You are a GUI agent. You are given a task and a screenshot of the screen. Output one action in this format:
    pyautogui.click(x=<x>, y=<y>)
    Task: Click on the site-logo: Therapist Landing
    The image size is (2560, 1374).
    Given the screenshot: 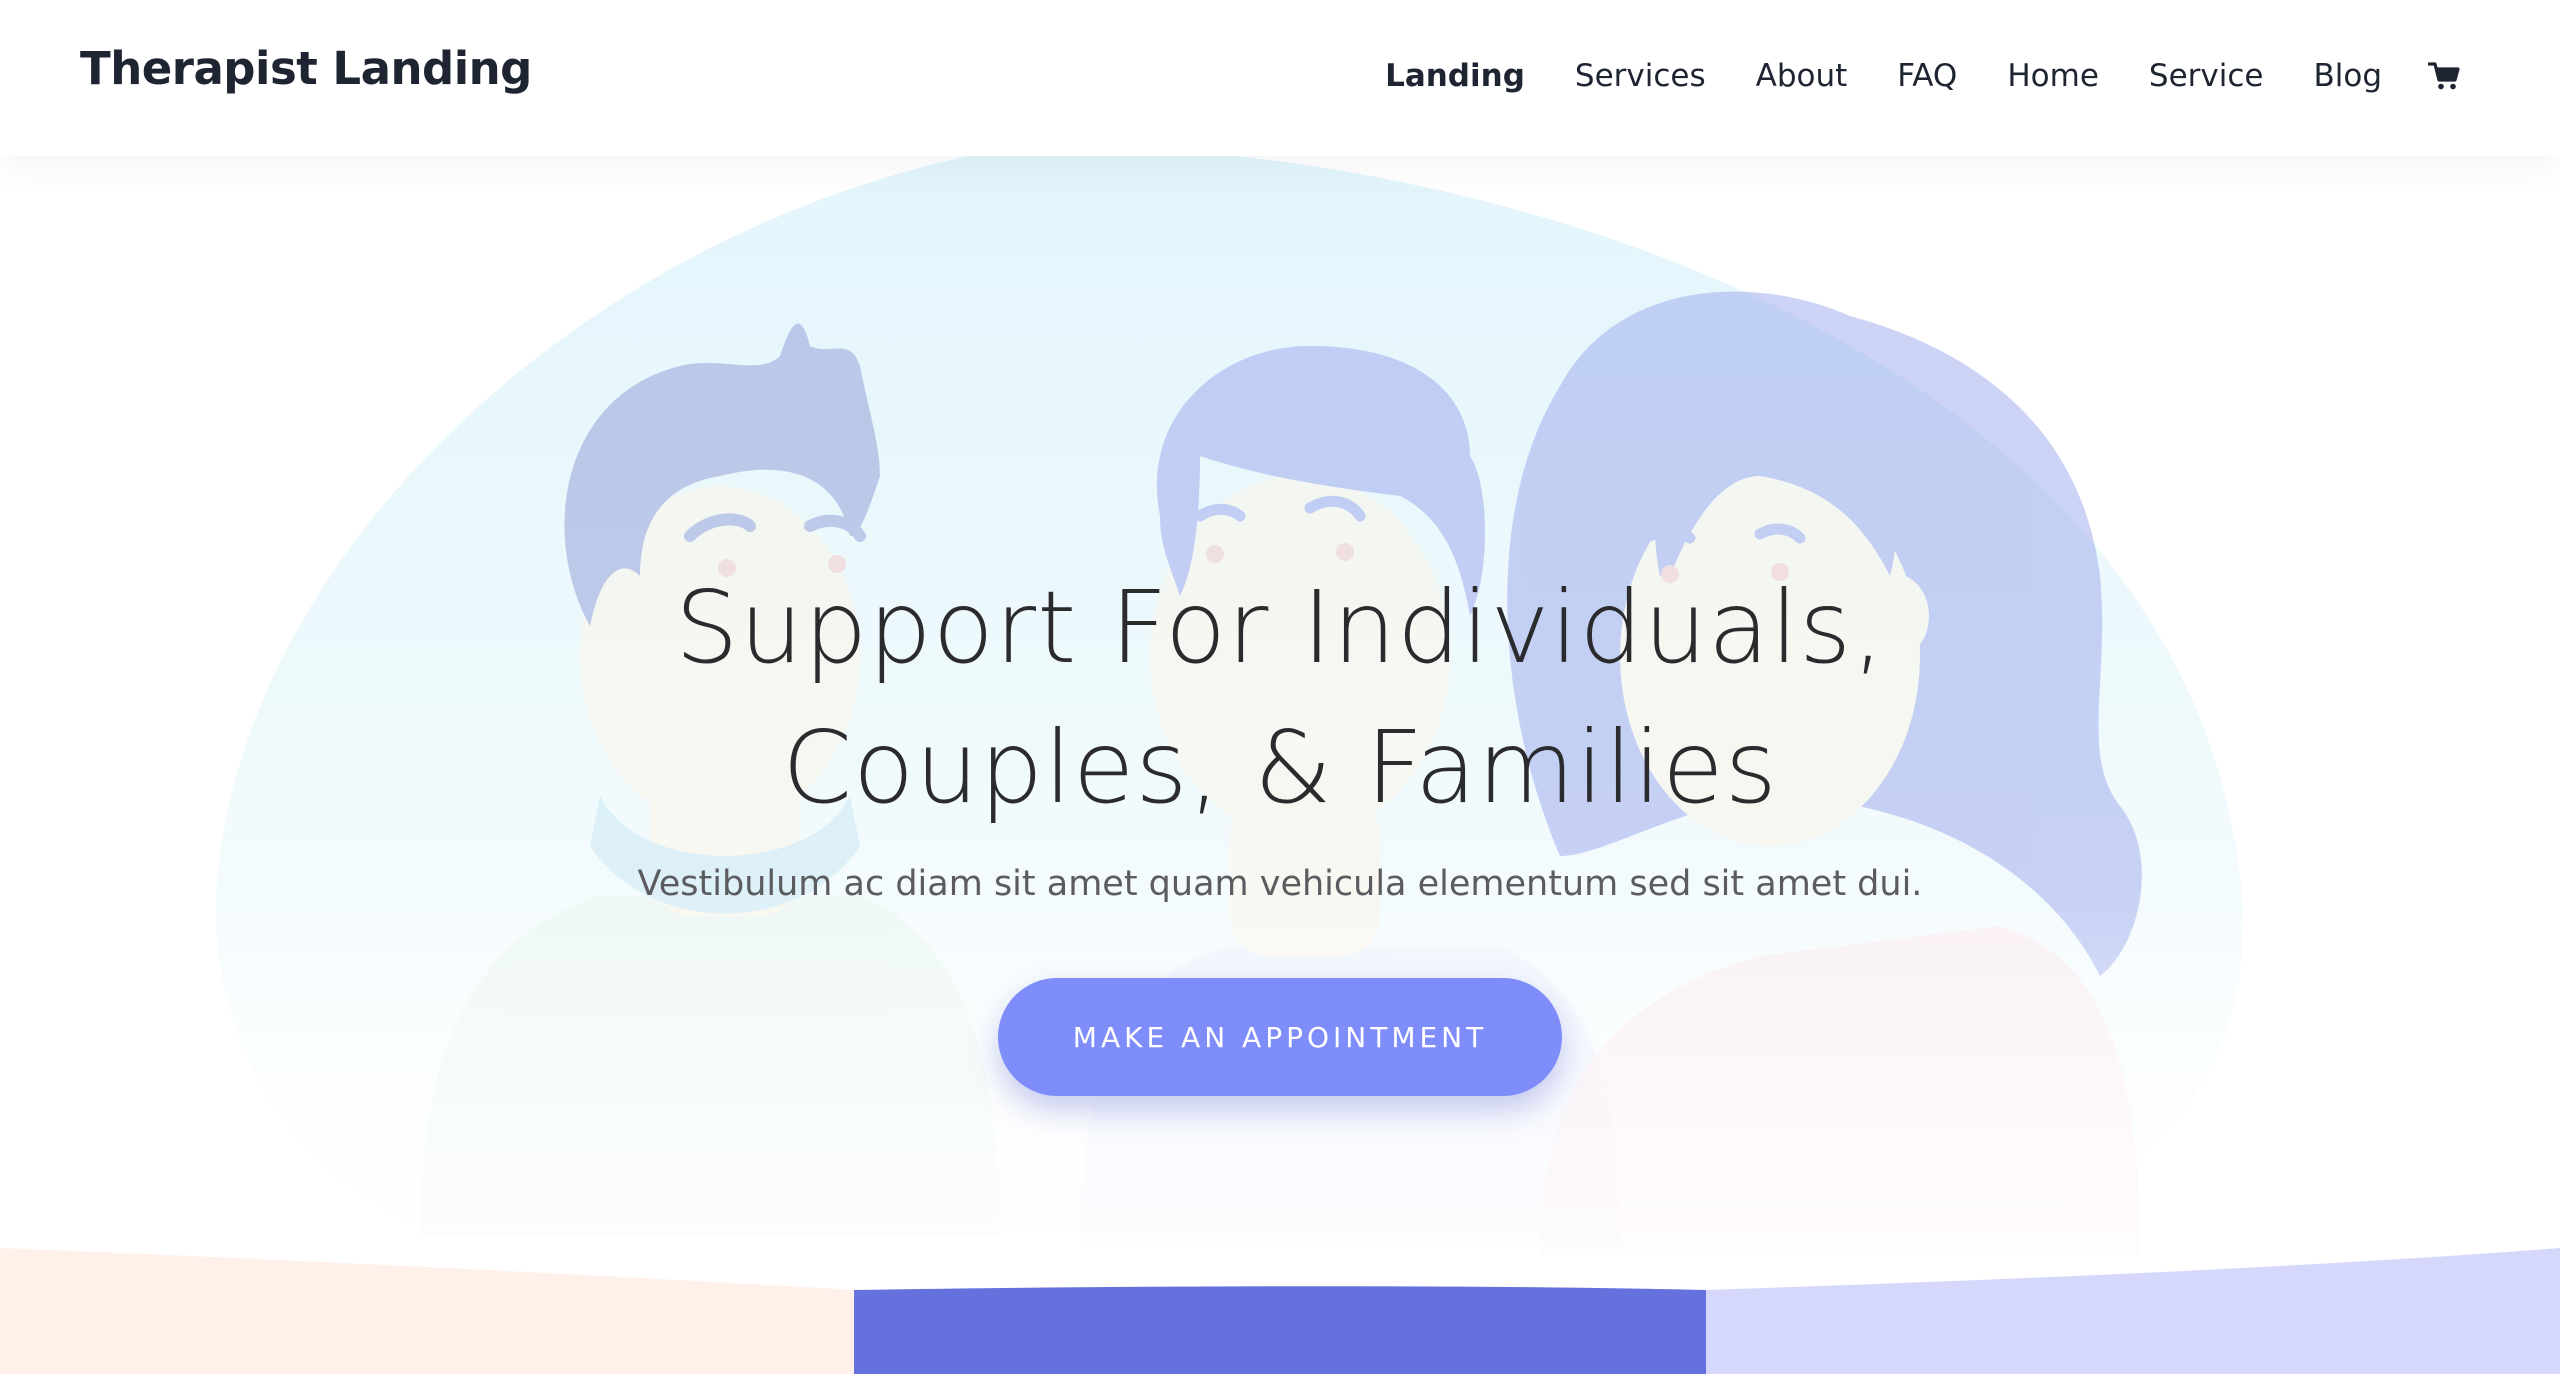 What is the action you would take?
    pyautogui.click(x=306, y=68)
    